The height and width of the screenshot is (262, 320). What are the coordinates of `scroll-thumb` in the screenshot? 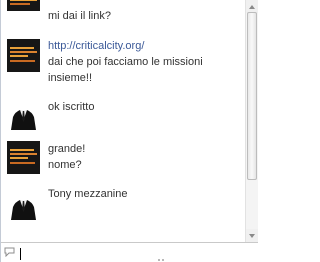 It's located at (252, 96).